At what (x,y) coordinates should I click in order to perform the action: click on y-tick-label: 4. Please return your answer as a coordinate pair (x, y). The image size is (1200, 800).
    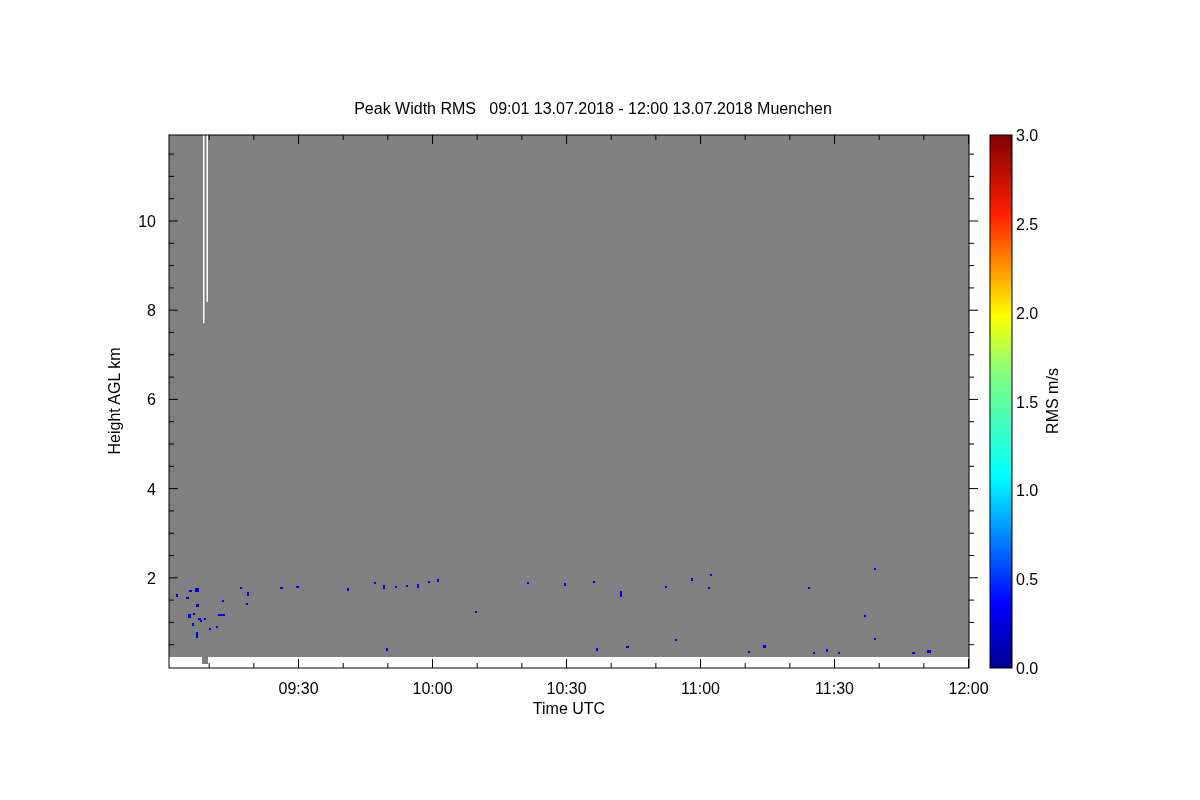
    Looking at the image, I should click on (151, 489).